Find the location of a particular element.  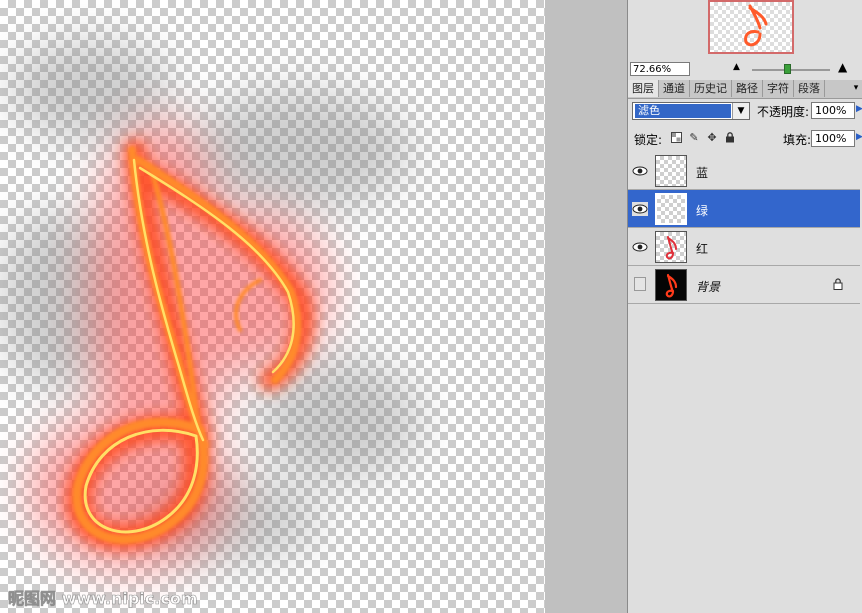

zoom-slider-track is located at coordinates (791, 70).